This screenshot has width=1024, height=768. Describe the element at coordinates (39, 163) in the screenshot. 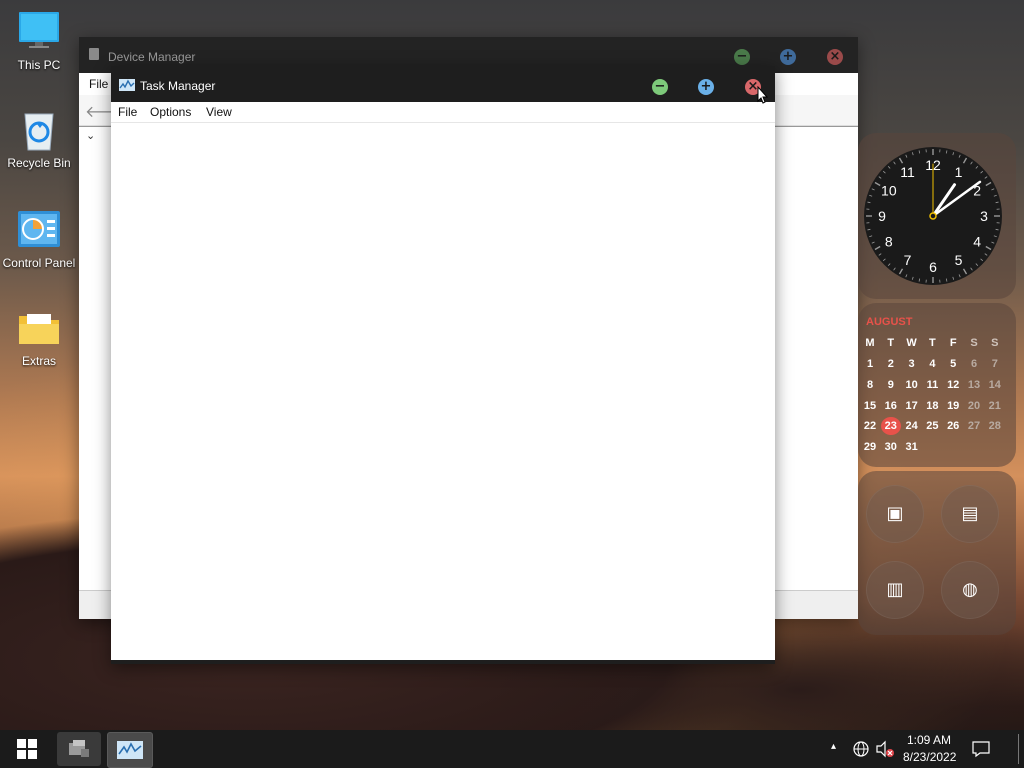

I see `desktop-icon-label: Recycle Bin` at that location.